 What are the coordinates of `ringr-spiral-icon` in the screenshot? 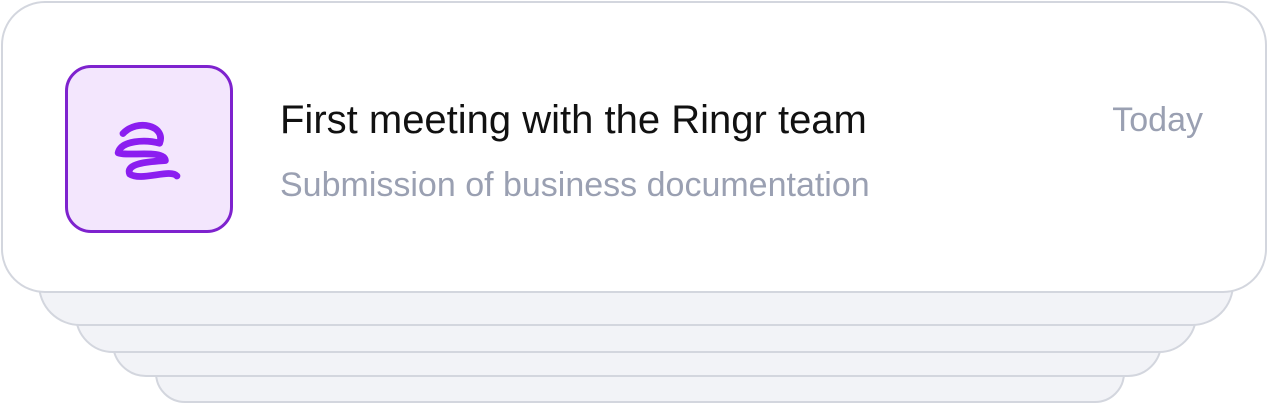 It's located at (147, 150).